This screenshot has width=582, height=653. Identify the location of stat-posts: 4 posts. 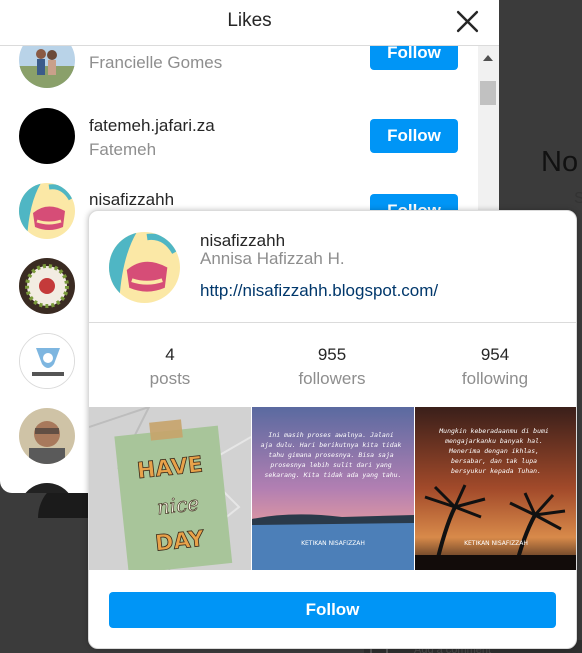
(170, 367).